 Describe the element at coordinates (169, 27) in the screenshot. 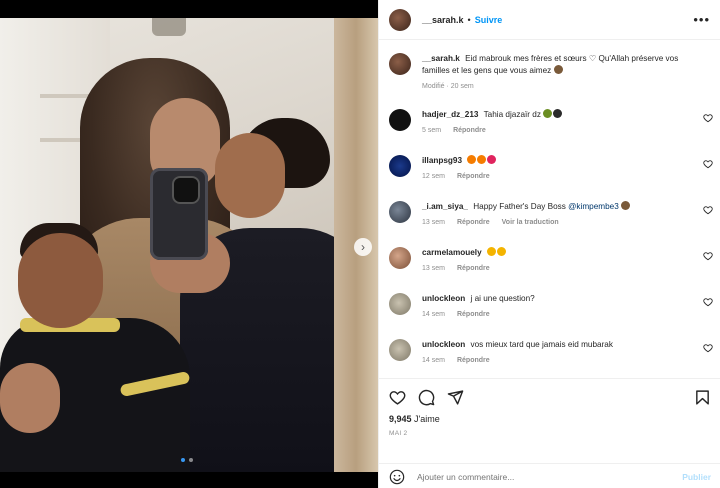

I see `photo-lamp` at that location.